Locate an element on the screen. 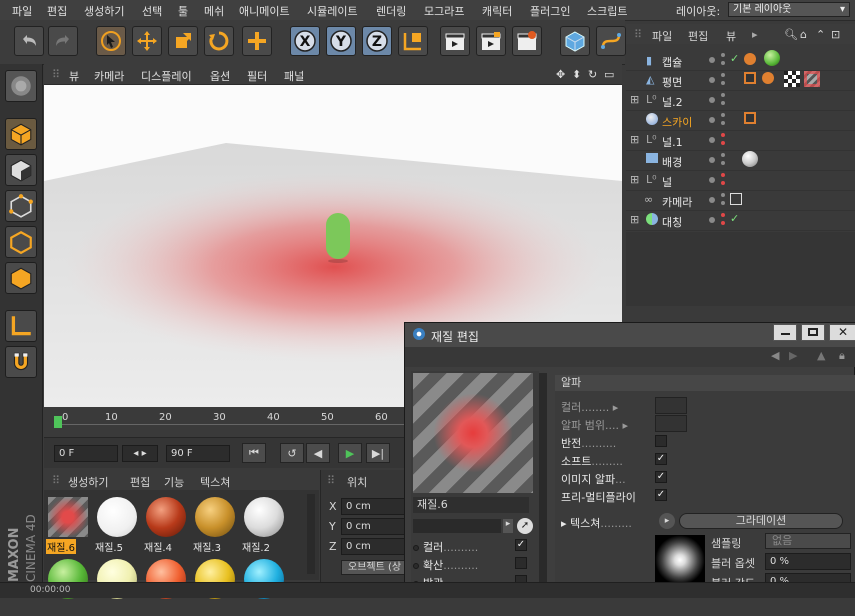 This screenshot has width=855, height=616. object-row: 스카이 is located at coordinates (740, 120).